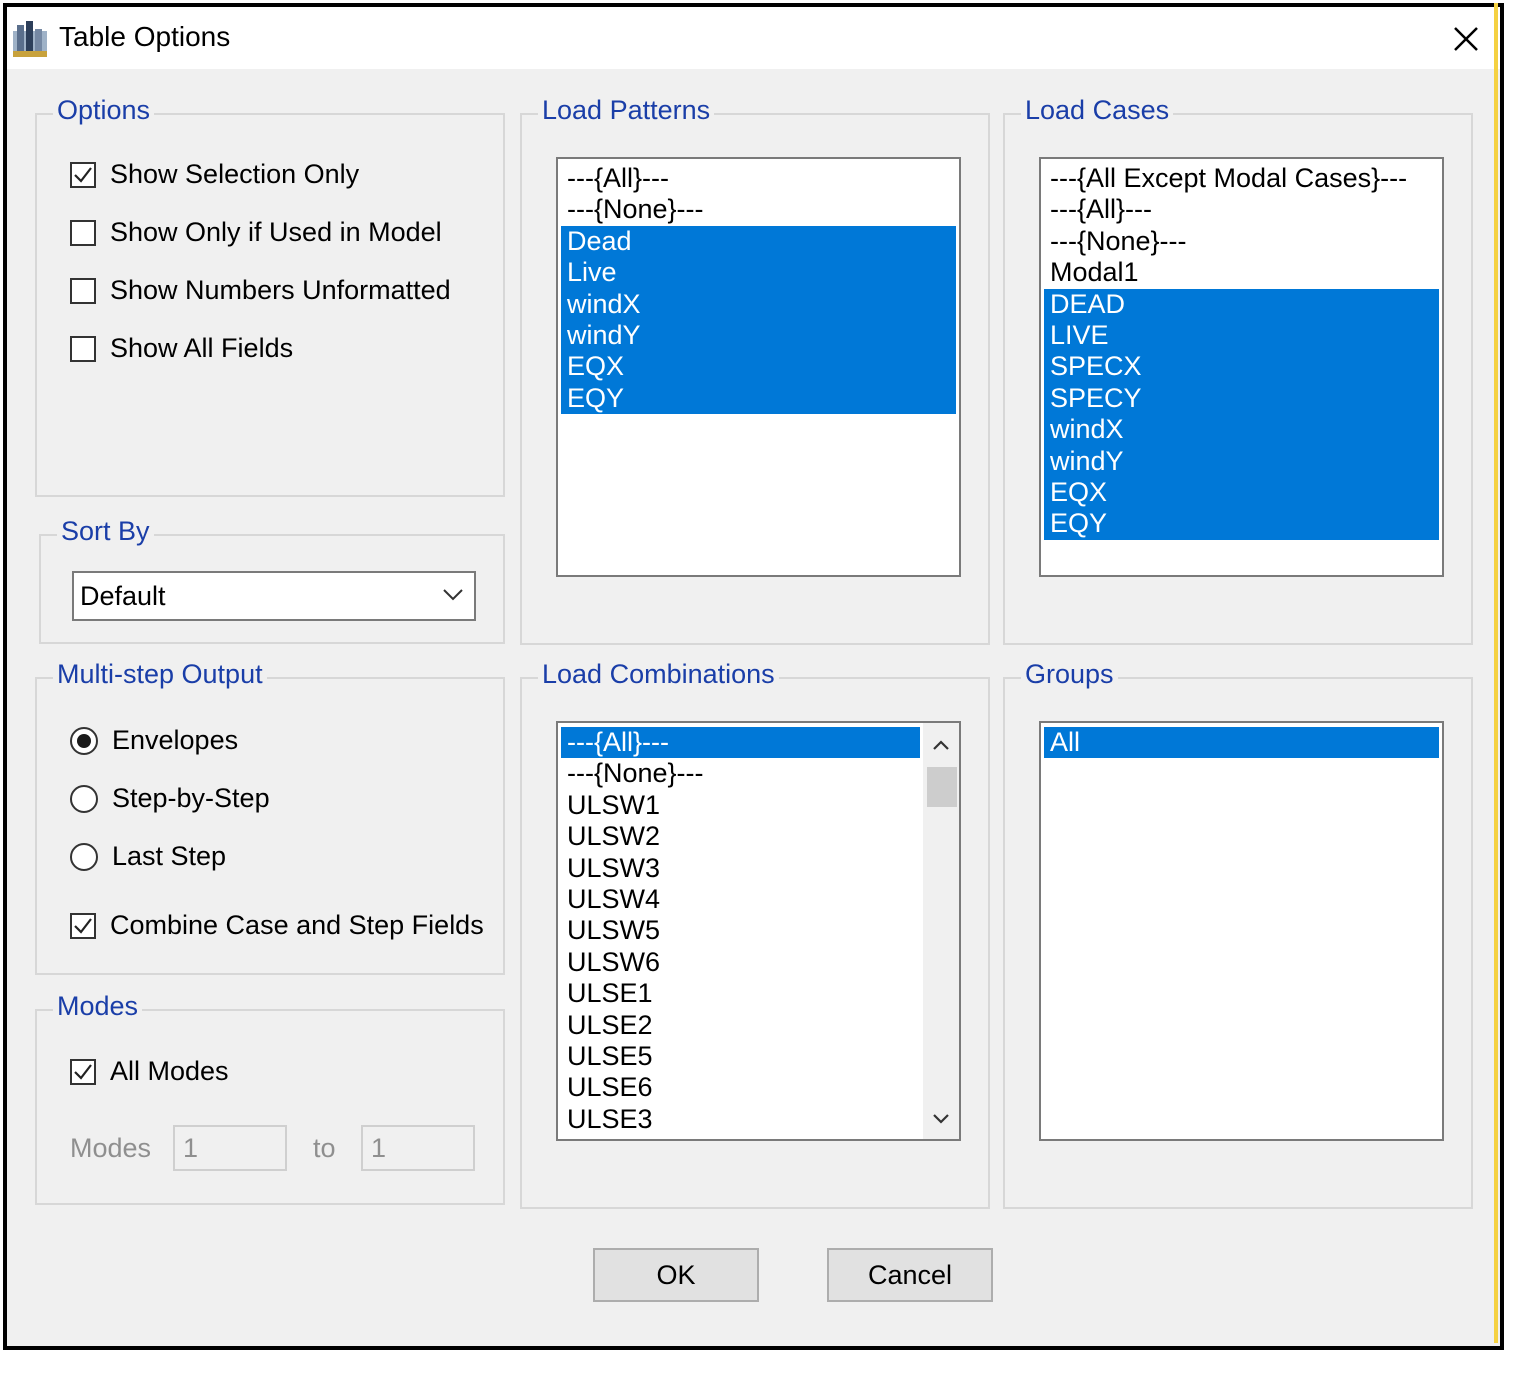 The height and width of the screenshot is (1385, 1520). I want to click on load-case-item: ---{All}---, so click(1241, 209).